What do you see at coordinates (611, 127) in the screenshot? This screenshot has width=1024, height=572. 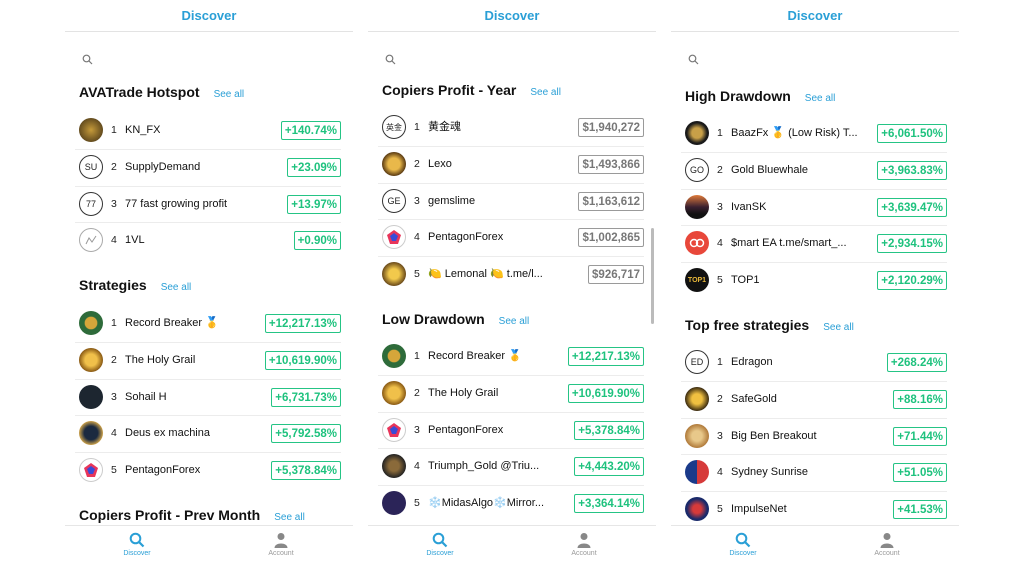 I see `profit-badge: $1,940,272` at bounding box center [611, 127].